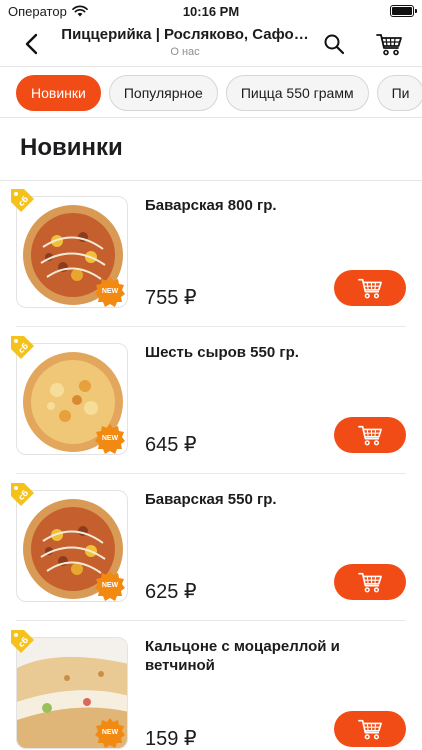 This screenshot has width=422, height=750. I want to click on product-name: Кальцоне с моцареллой и ветчиной, so click(242, 656).